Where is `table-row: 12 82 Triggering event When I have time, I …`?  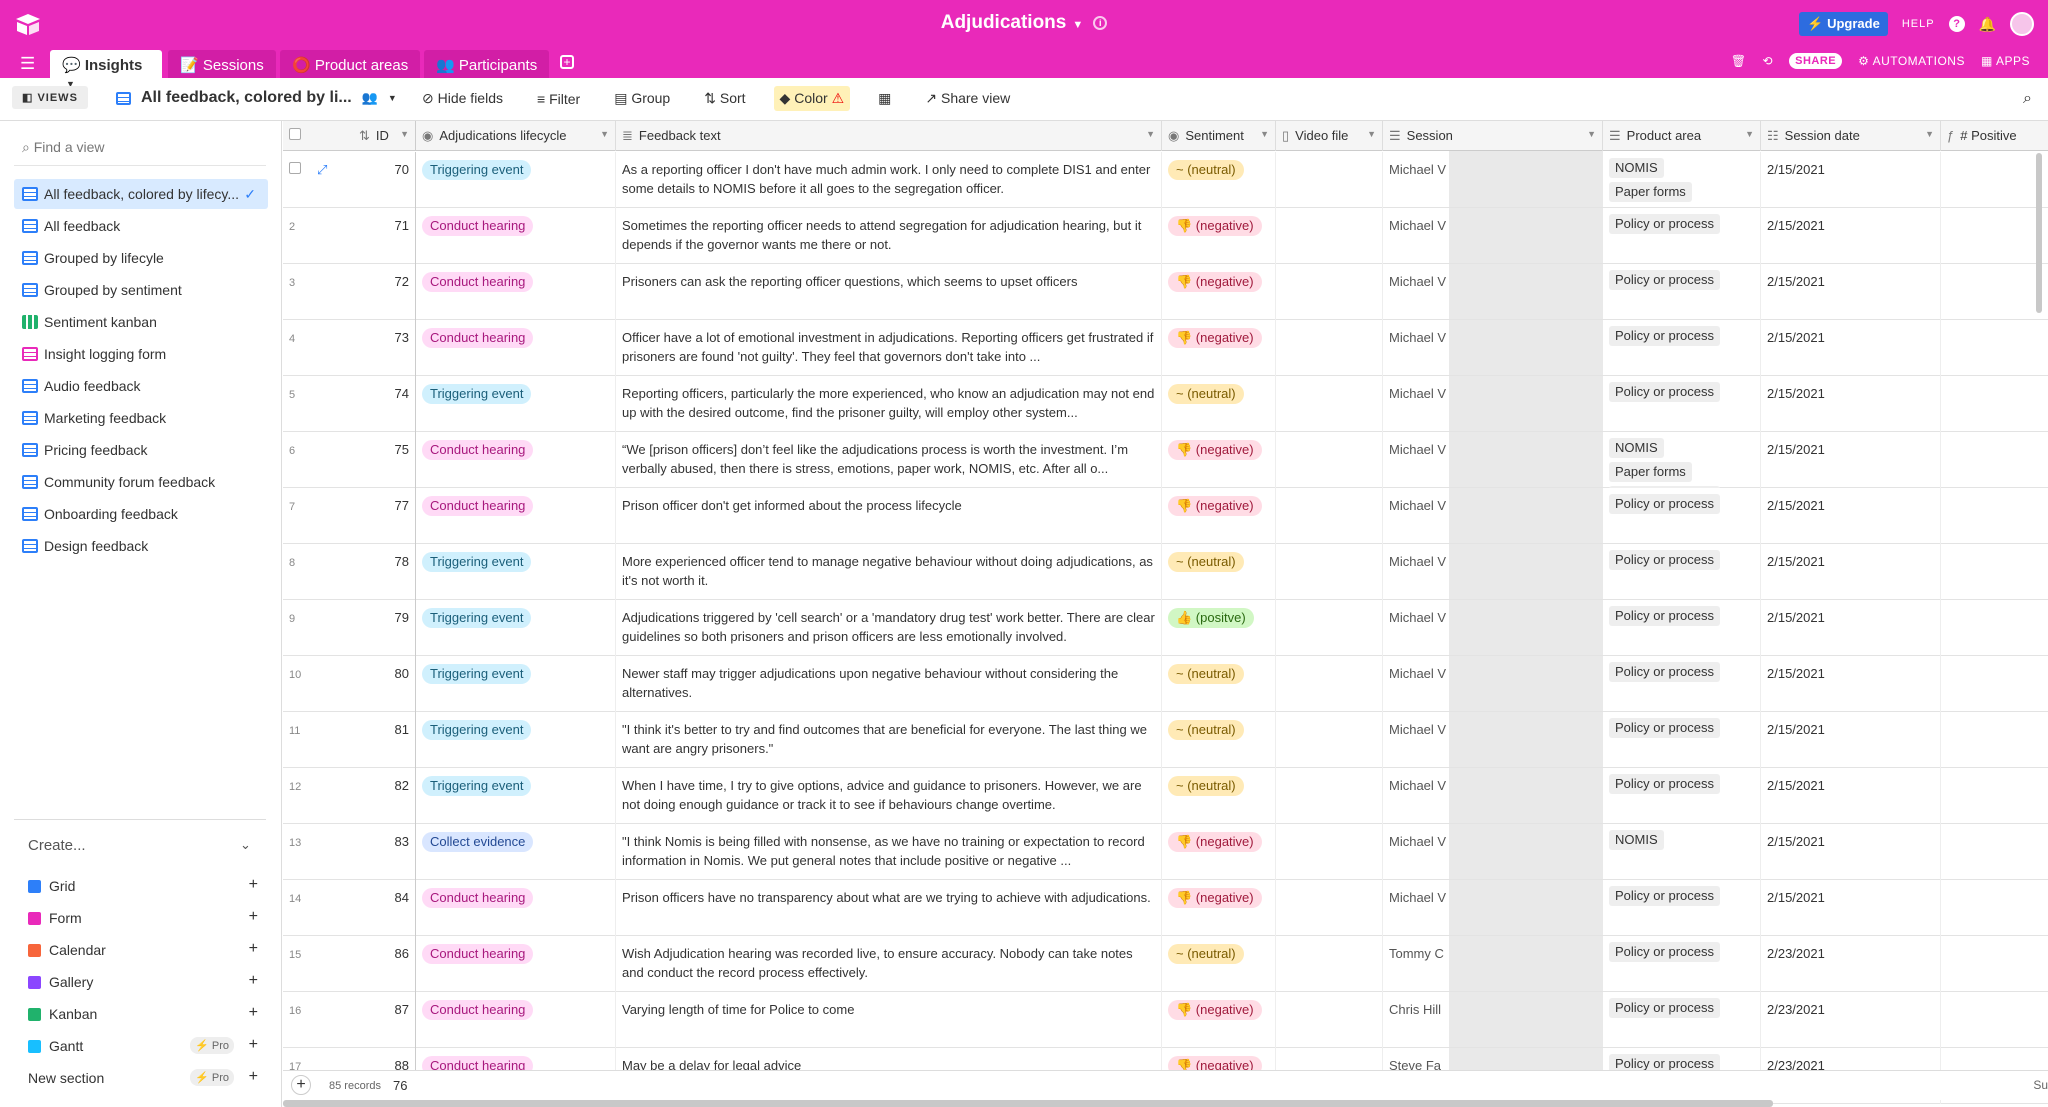
table-row: 12 82 Triggering event When I have time, I … is located at coordinates (1165, 796).